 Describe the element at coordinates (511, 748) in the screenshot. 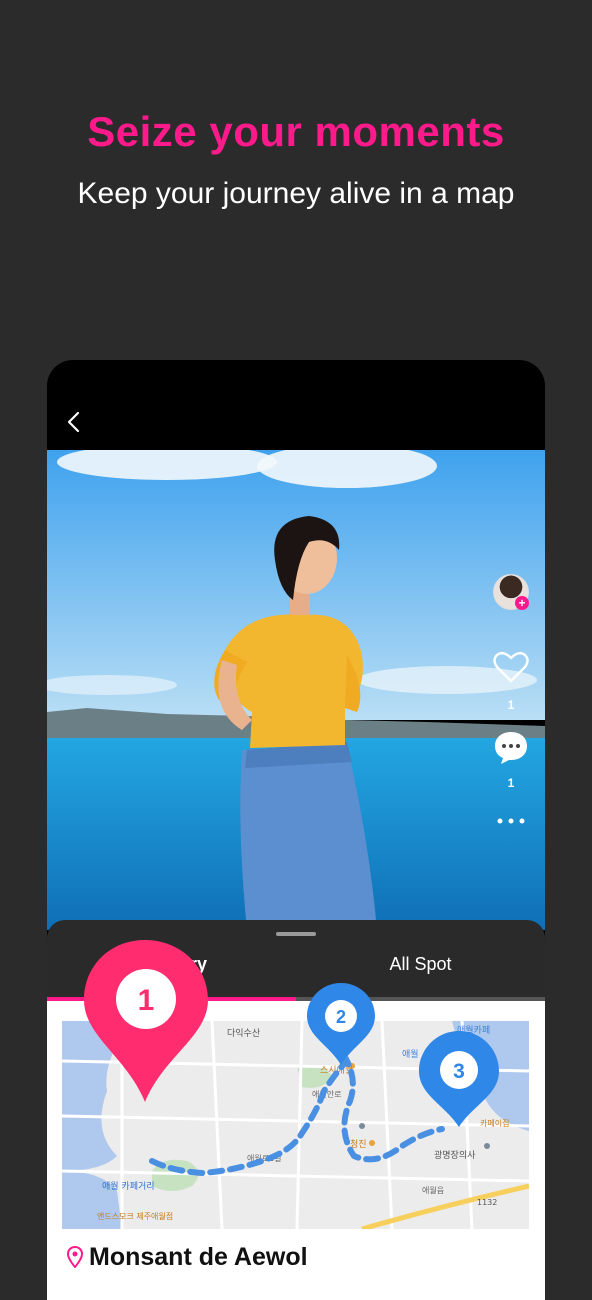

I see `comment-icon` at that location.